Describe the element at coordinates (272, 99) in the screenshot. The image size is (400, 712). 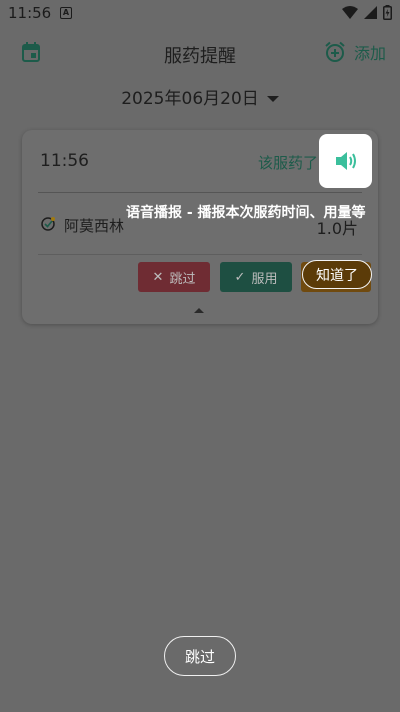
I see `dropdown-caret-icon` at that location.